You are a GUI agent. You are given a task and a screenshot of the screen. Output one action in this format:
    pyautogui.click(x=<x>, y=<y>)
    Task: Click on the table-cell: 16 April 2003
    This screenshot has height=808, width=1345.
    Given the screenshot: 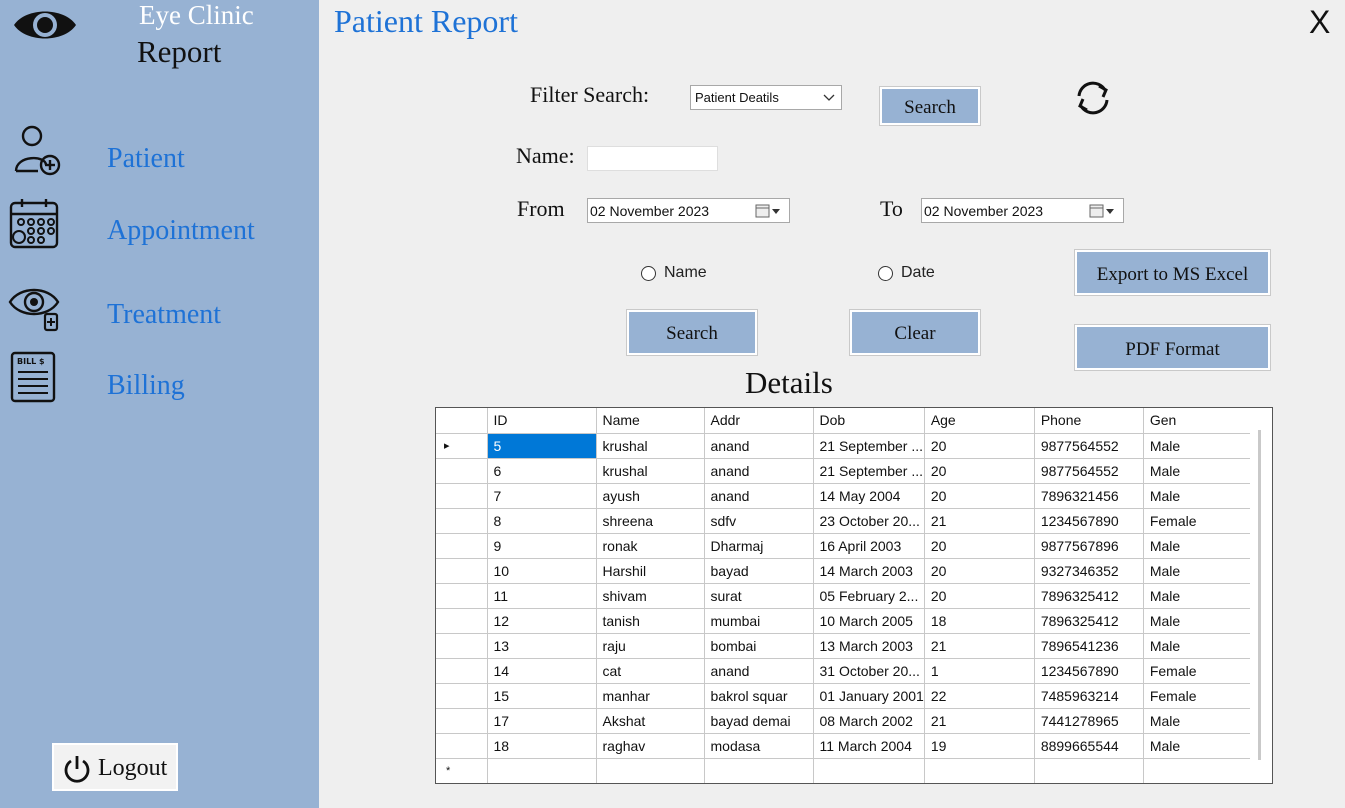 What is the action you would take?
    pyautogui.click(x=869, y=546)
    